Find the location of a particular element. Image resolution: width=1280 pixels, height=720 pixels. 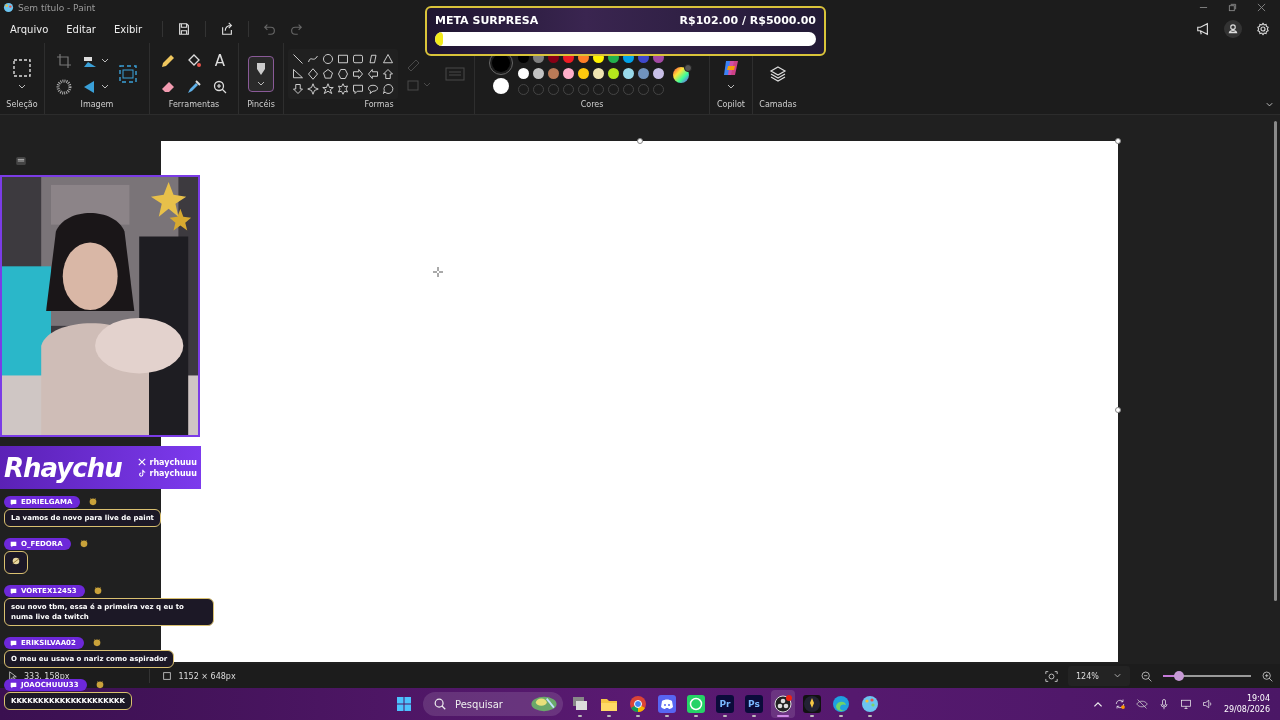

secondary-color-swatch is located at coordinates (501, 85).